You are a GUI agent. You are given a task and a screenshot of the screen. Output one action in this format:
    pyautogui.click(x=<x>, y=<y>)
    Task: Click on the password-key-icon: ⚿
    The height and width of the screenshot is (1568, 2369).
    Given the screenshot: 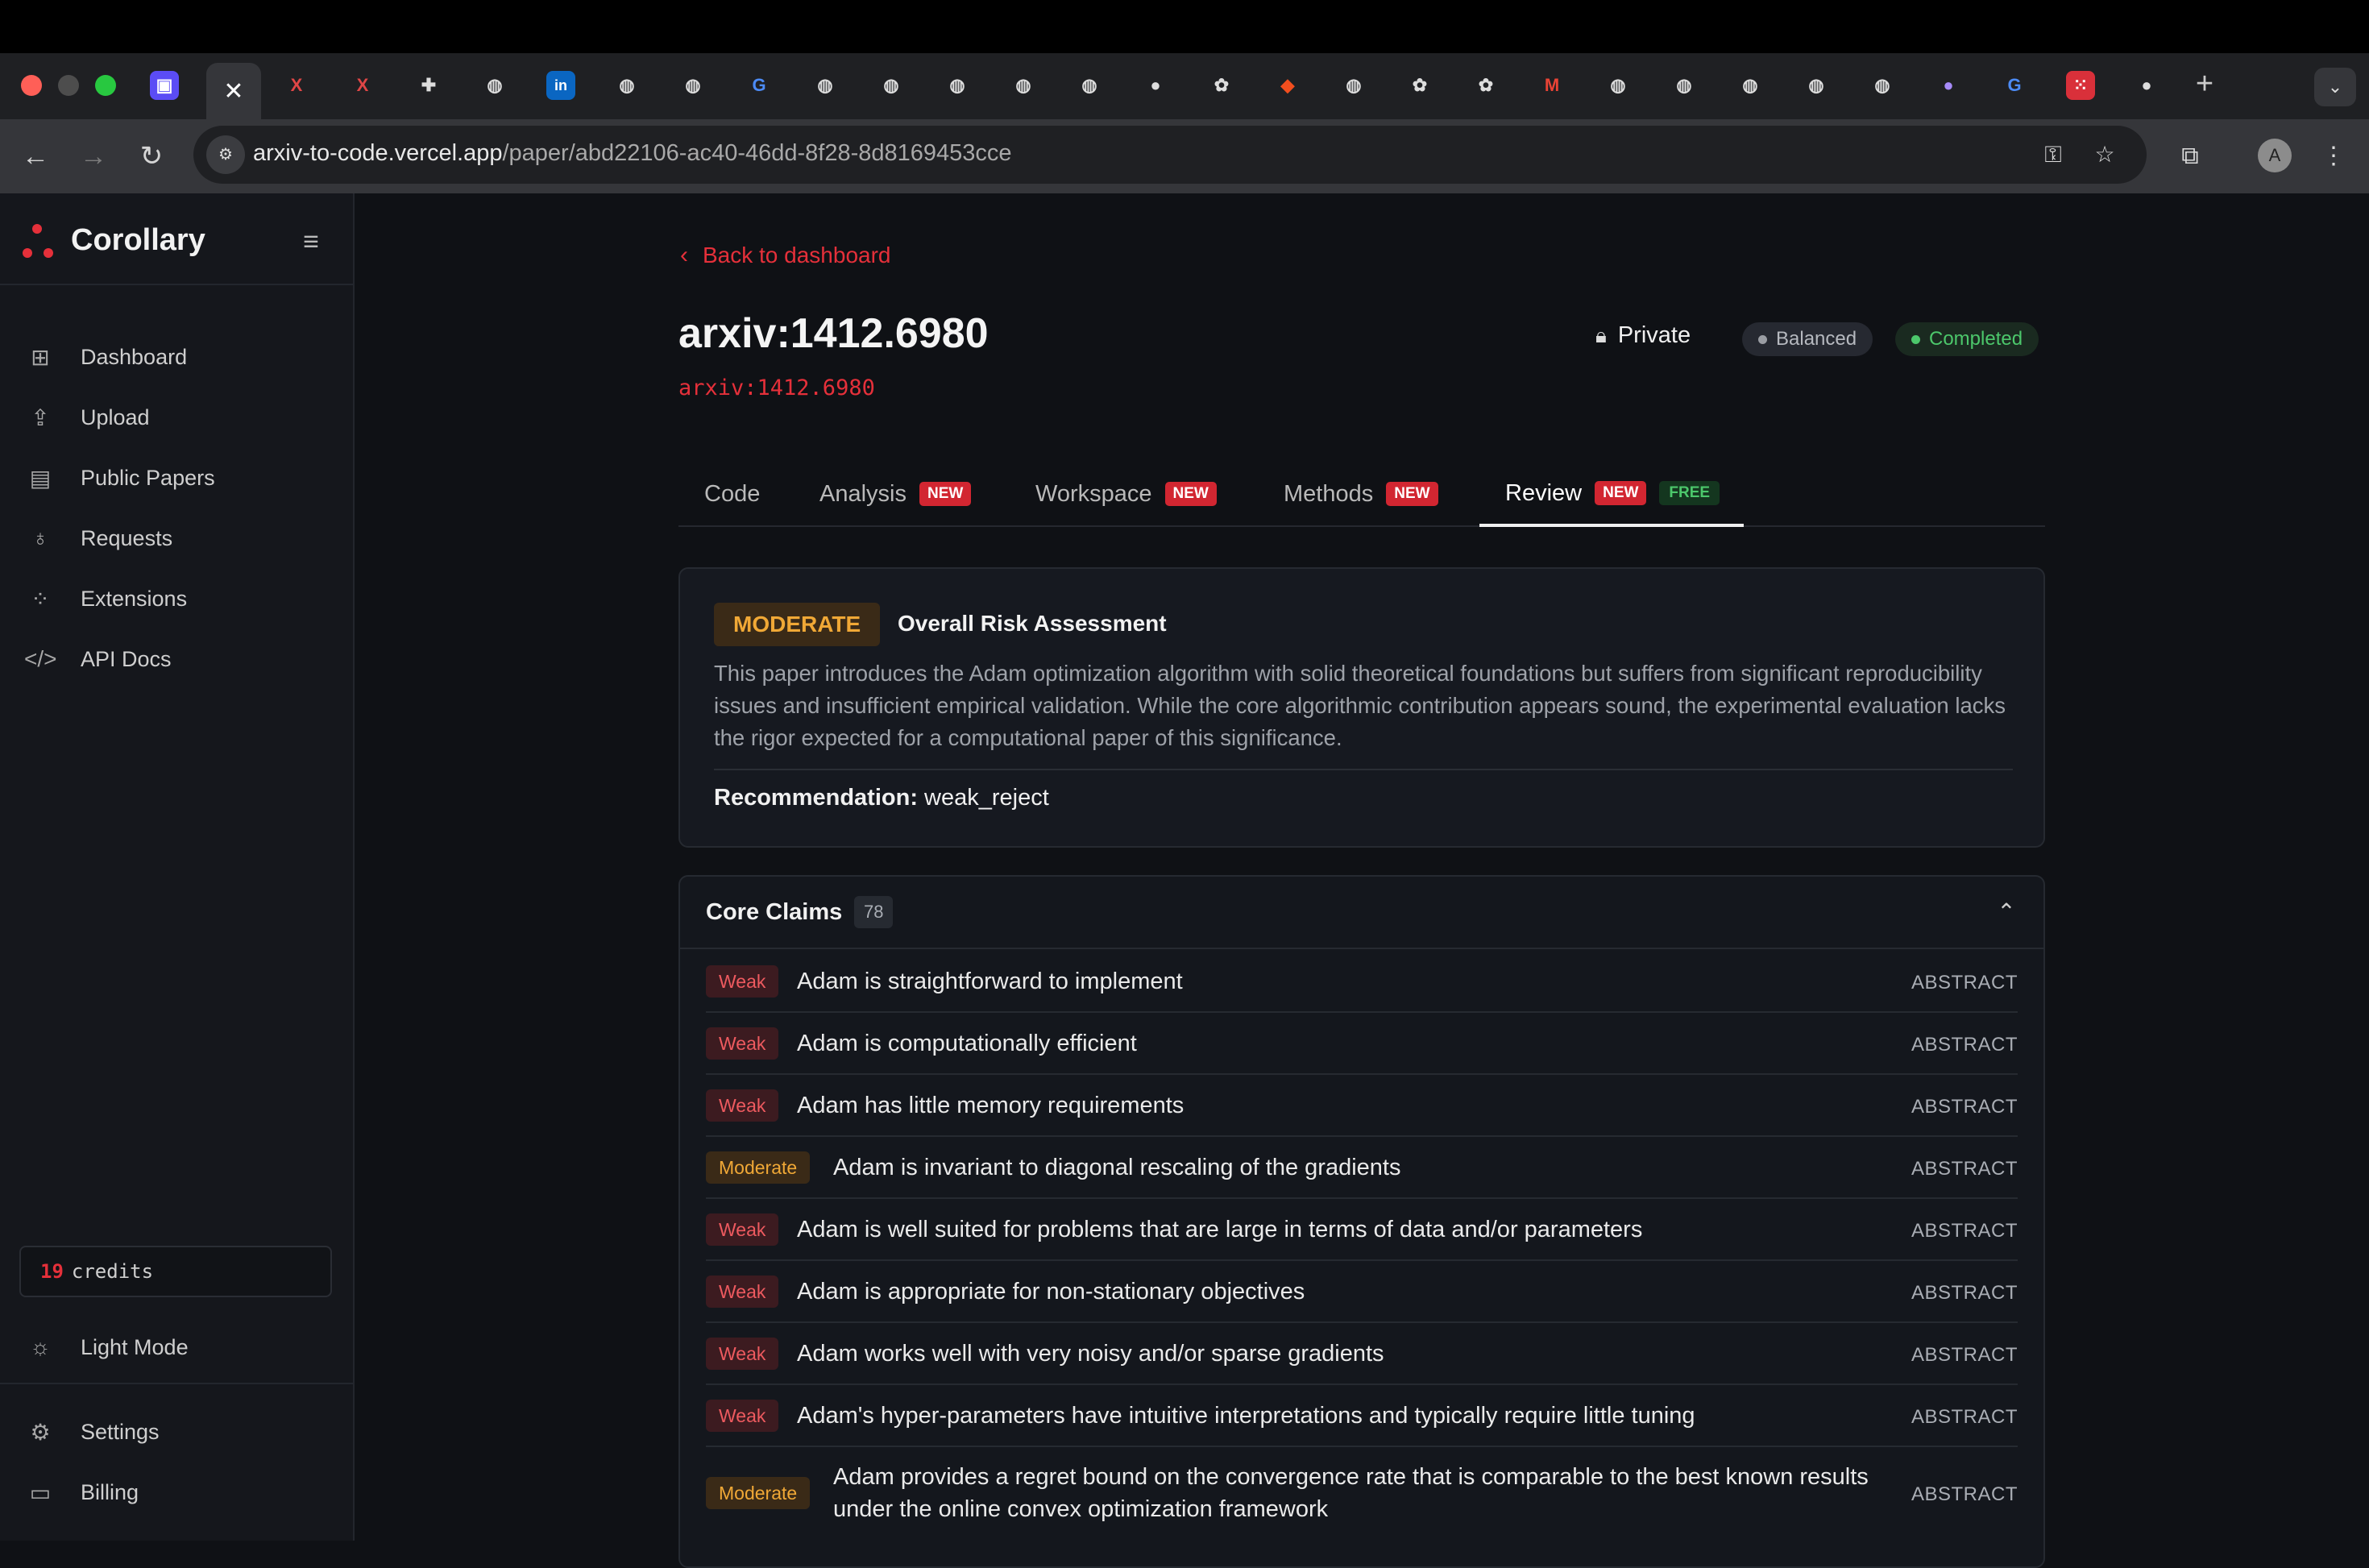 What is the action you would take?
    pyautogui.click(x=2053, y=154)
    